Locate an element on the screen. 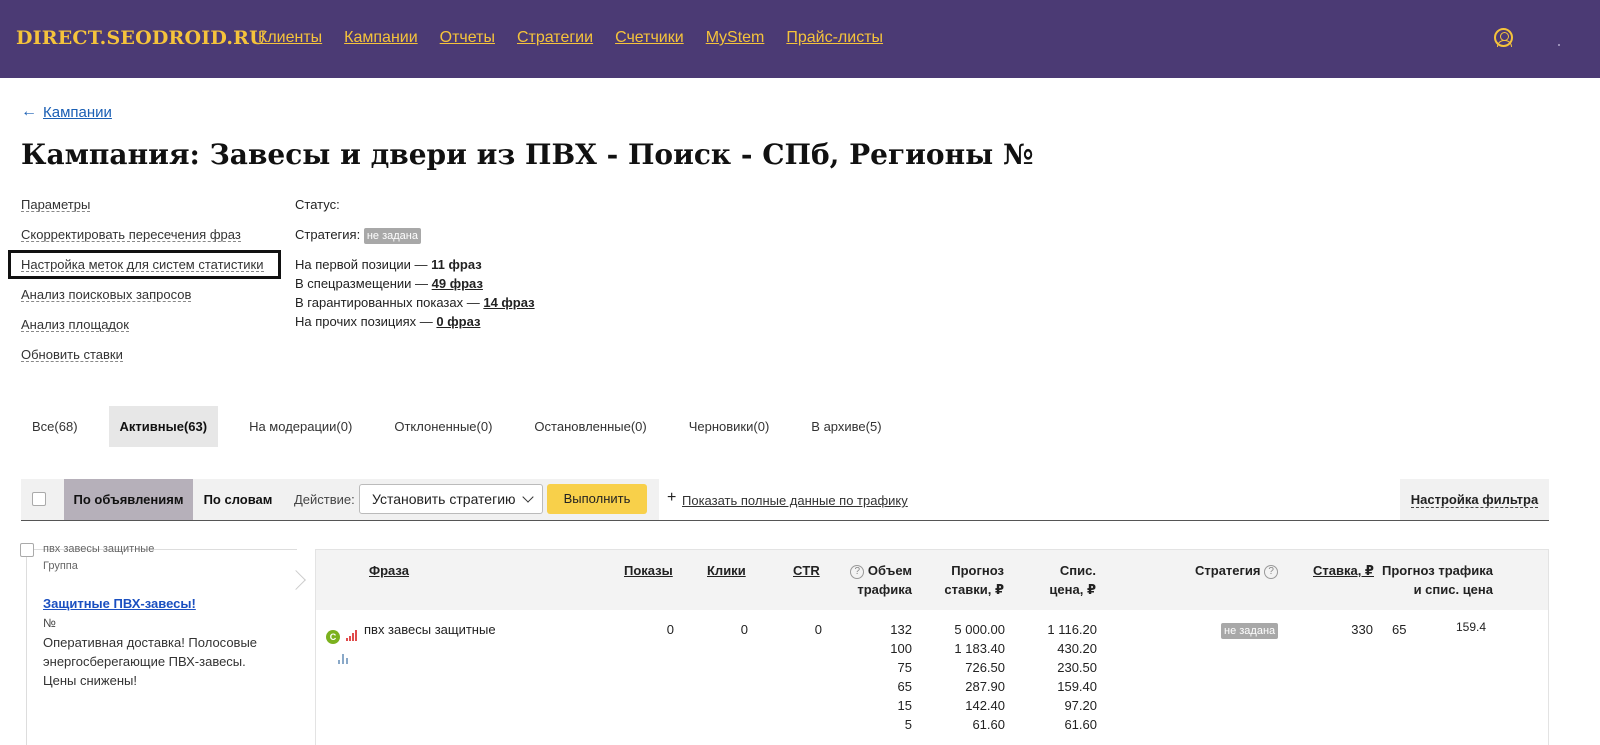 This screenshot has height=745, width=1600. back-to-campaigns-link: ← Кампании is located at coordinates (66, 112).